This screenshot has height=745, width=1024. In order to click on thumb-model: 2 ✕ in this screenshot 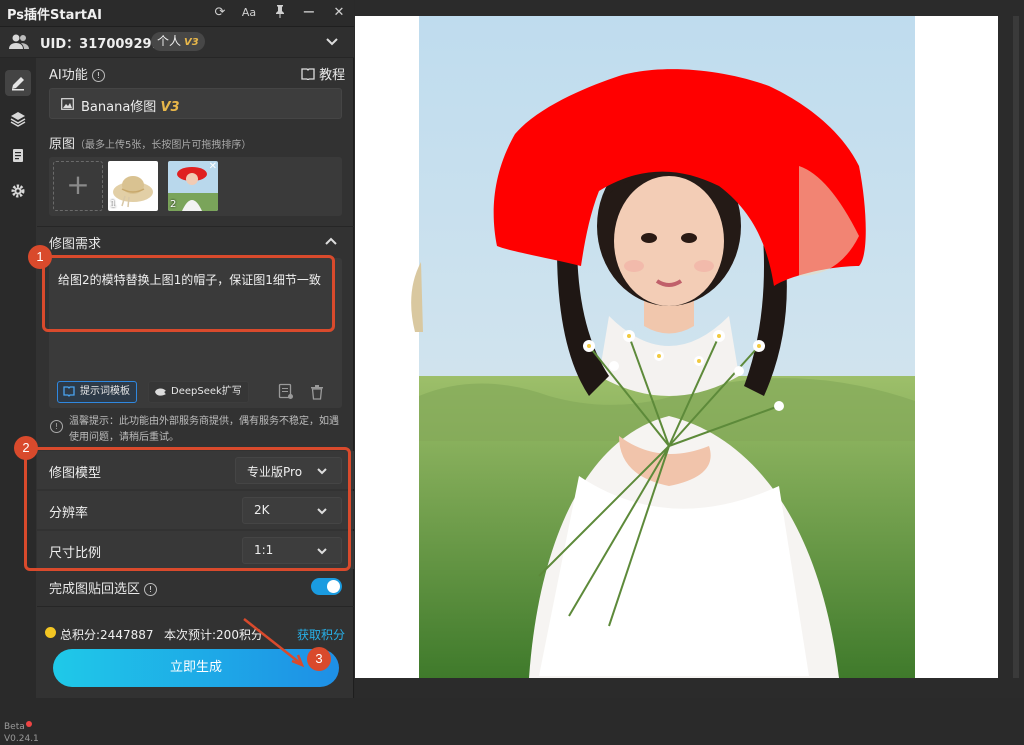, I will do `click(193, 186)`.